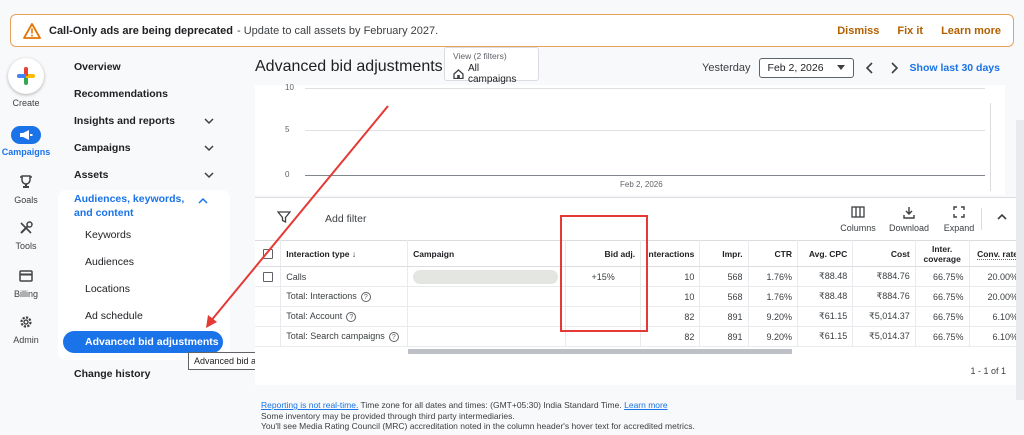 The image size is (1024, 435). I want to click on rail-billing-label: Billing, so click(25, 294).